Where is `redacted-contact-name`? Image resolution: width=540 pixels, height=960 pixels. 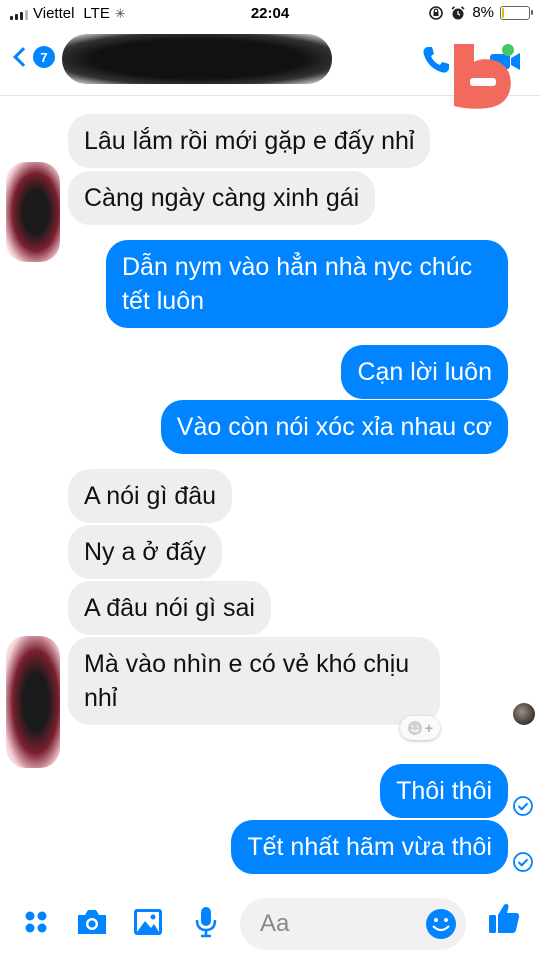 redacted-contact-name is located at coordinates (197, 59).